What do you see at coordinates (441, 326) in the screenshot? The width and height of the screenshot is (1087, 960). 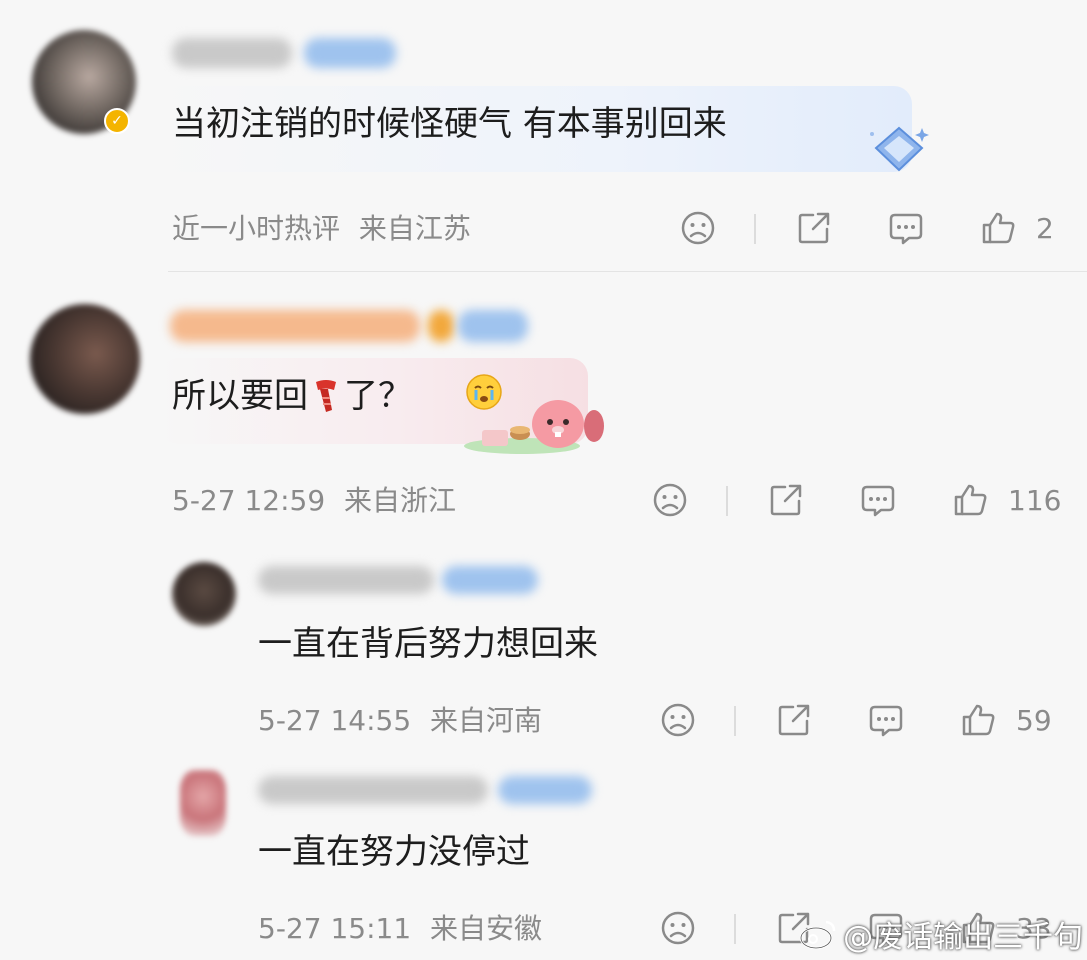 I see `user-level-badge` at bounding box center [441, 326].